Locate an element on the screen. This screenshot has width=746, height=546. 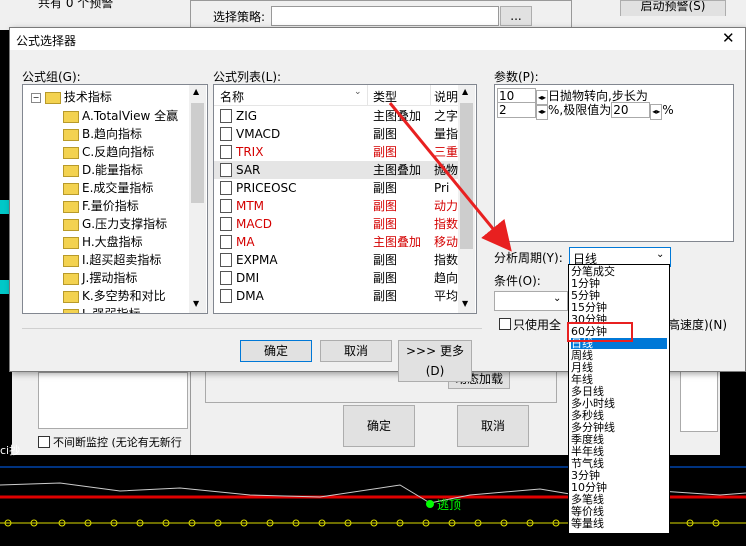
formula-desc: 趋向 is located at coordinates (446, 278).